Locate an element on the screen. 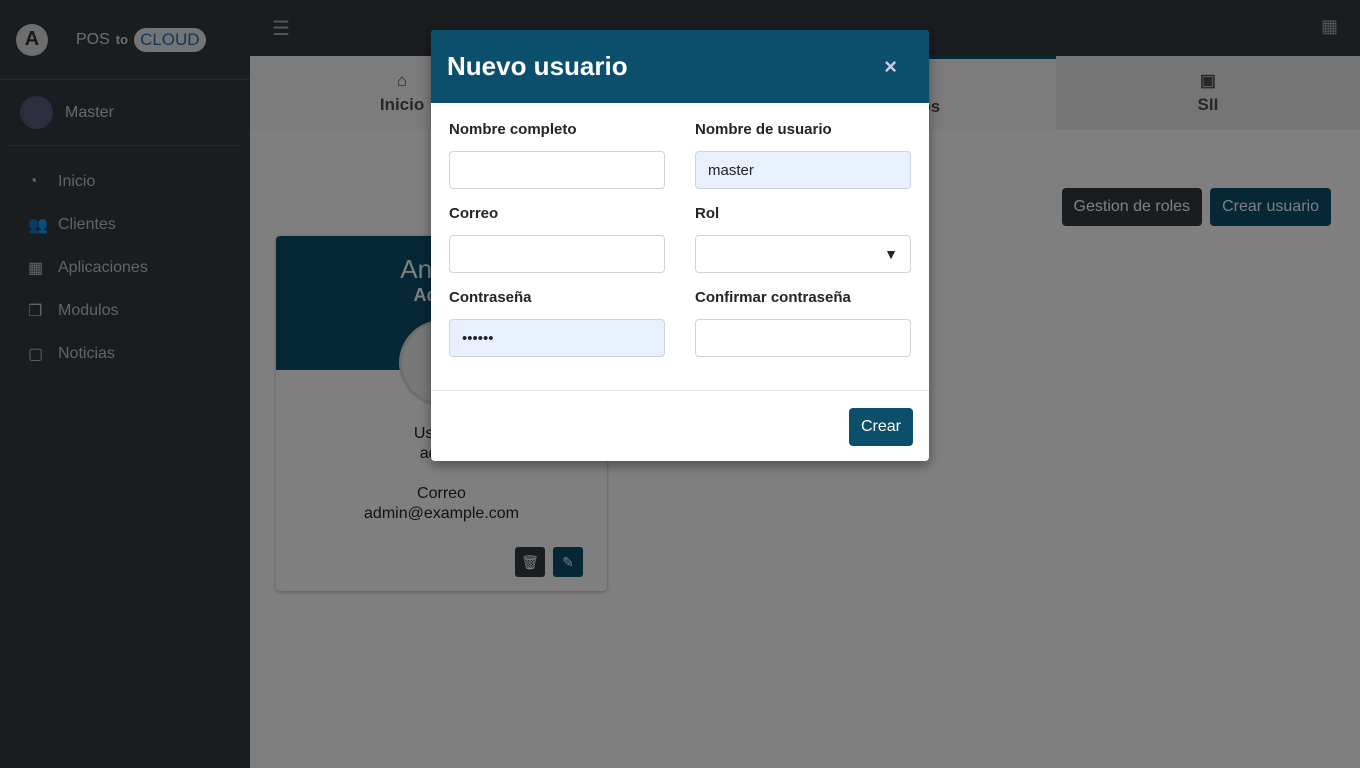 This screenshot has width=1360, height=768. role-select: ▼ is located at coordinates (803, 254).